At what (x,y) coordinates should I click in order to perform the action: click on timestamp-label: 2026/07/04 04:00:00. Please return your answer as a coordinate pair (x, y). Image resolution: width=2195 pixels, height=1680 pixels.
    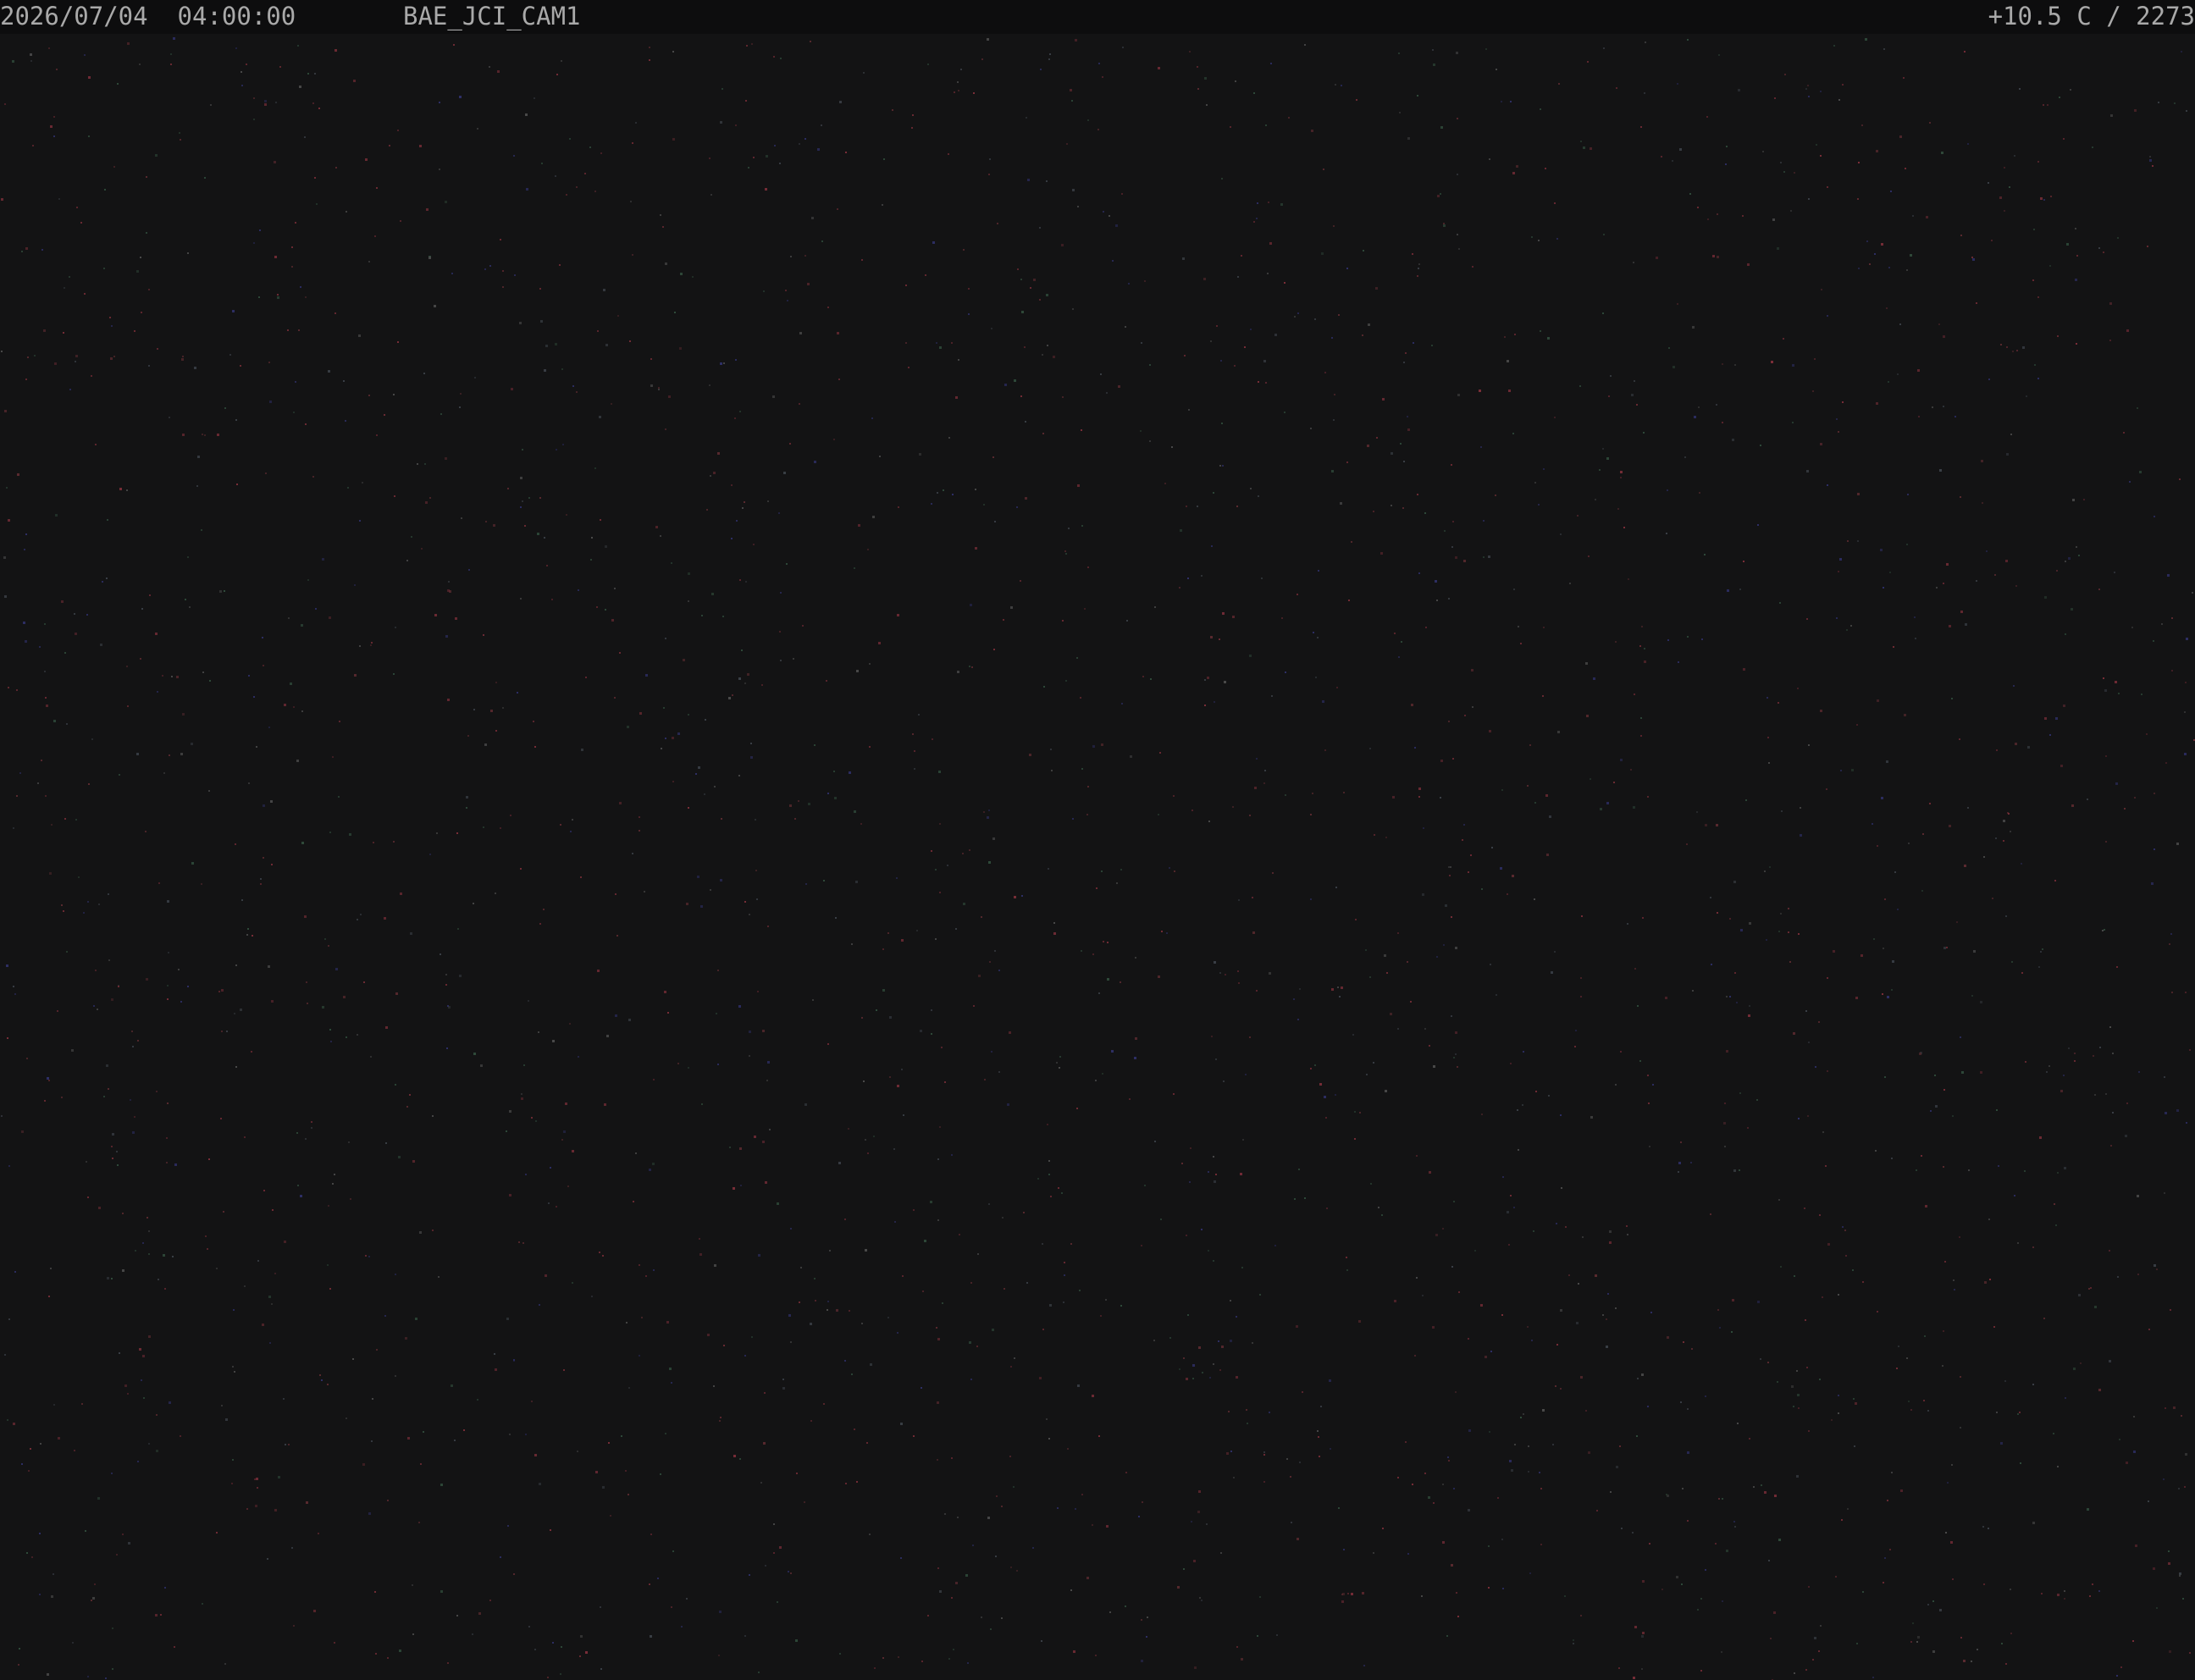
    Looking at the image, I should click on (148, 16).